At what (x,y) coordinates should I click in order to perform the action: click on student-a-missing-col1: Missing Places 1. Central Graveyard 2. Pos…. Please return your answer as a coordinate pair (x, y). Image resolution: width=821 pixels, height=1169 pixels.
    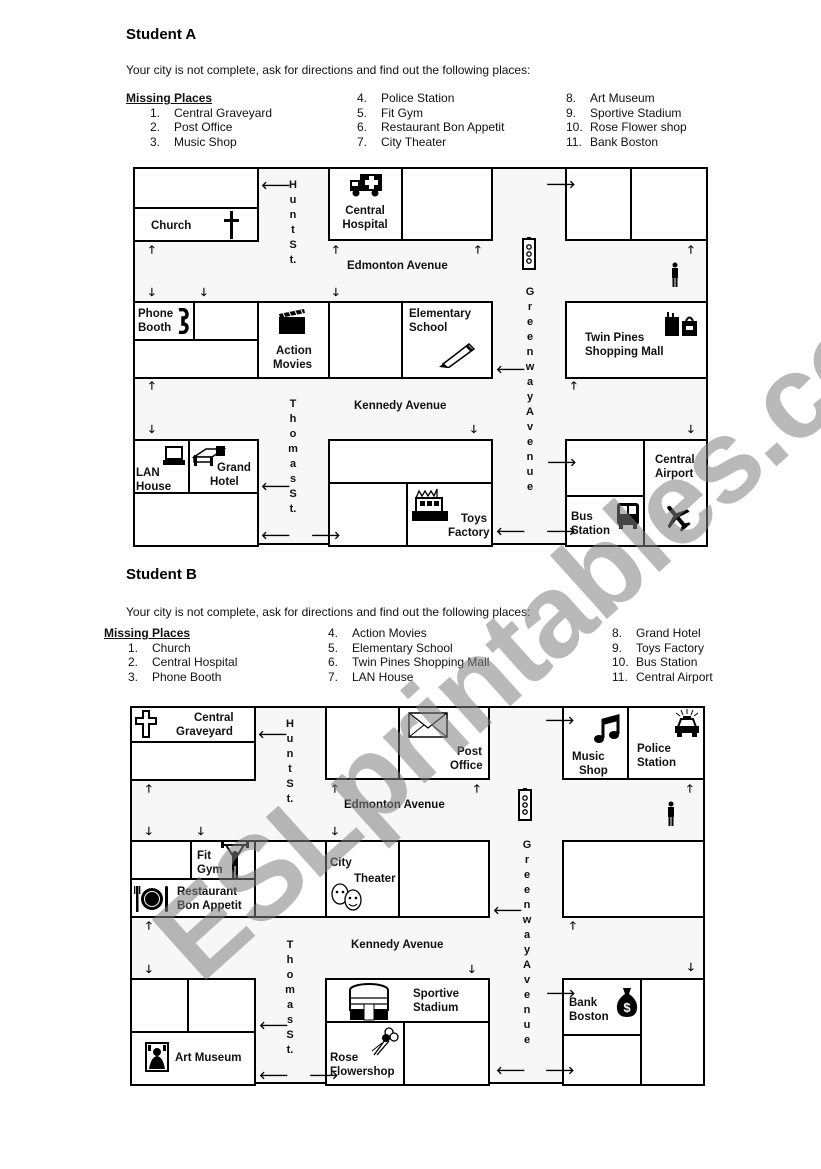
    Looking at the image, I should click on (199, 120).